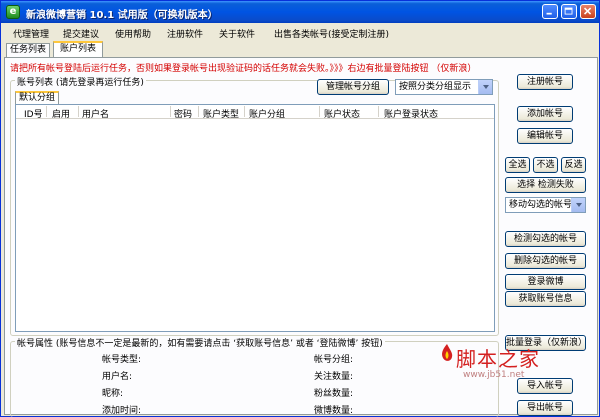 The width and height of the screenshot is (600, 417). What do you see at coordinates (545, 136) in the screenshot?
I see `edit-account-button: 编辑帐号` at bounding box center [545, 136].